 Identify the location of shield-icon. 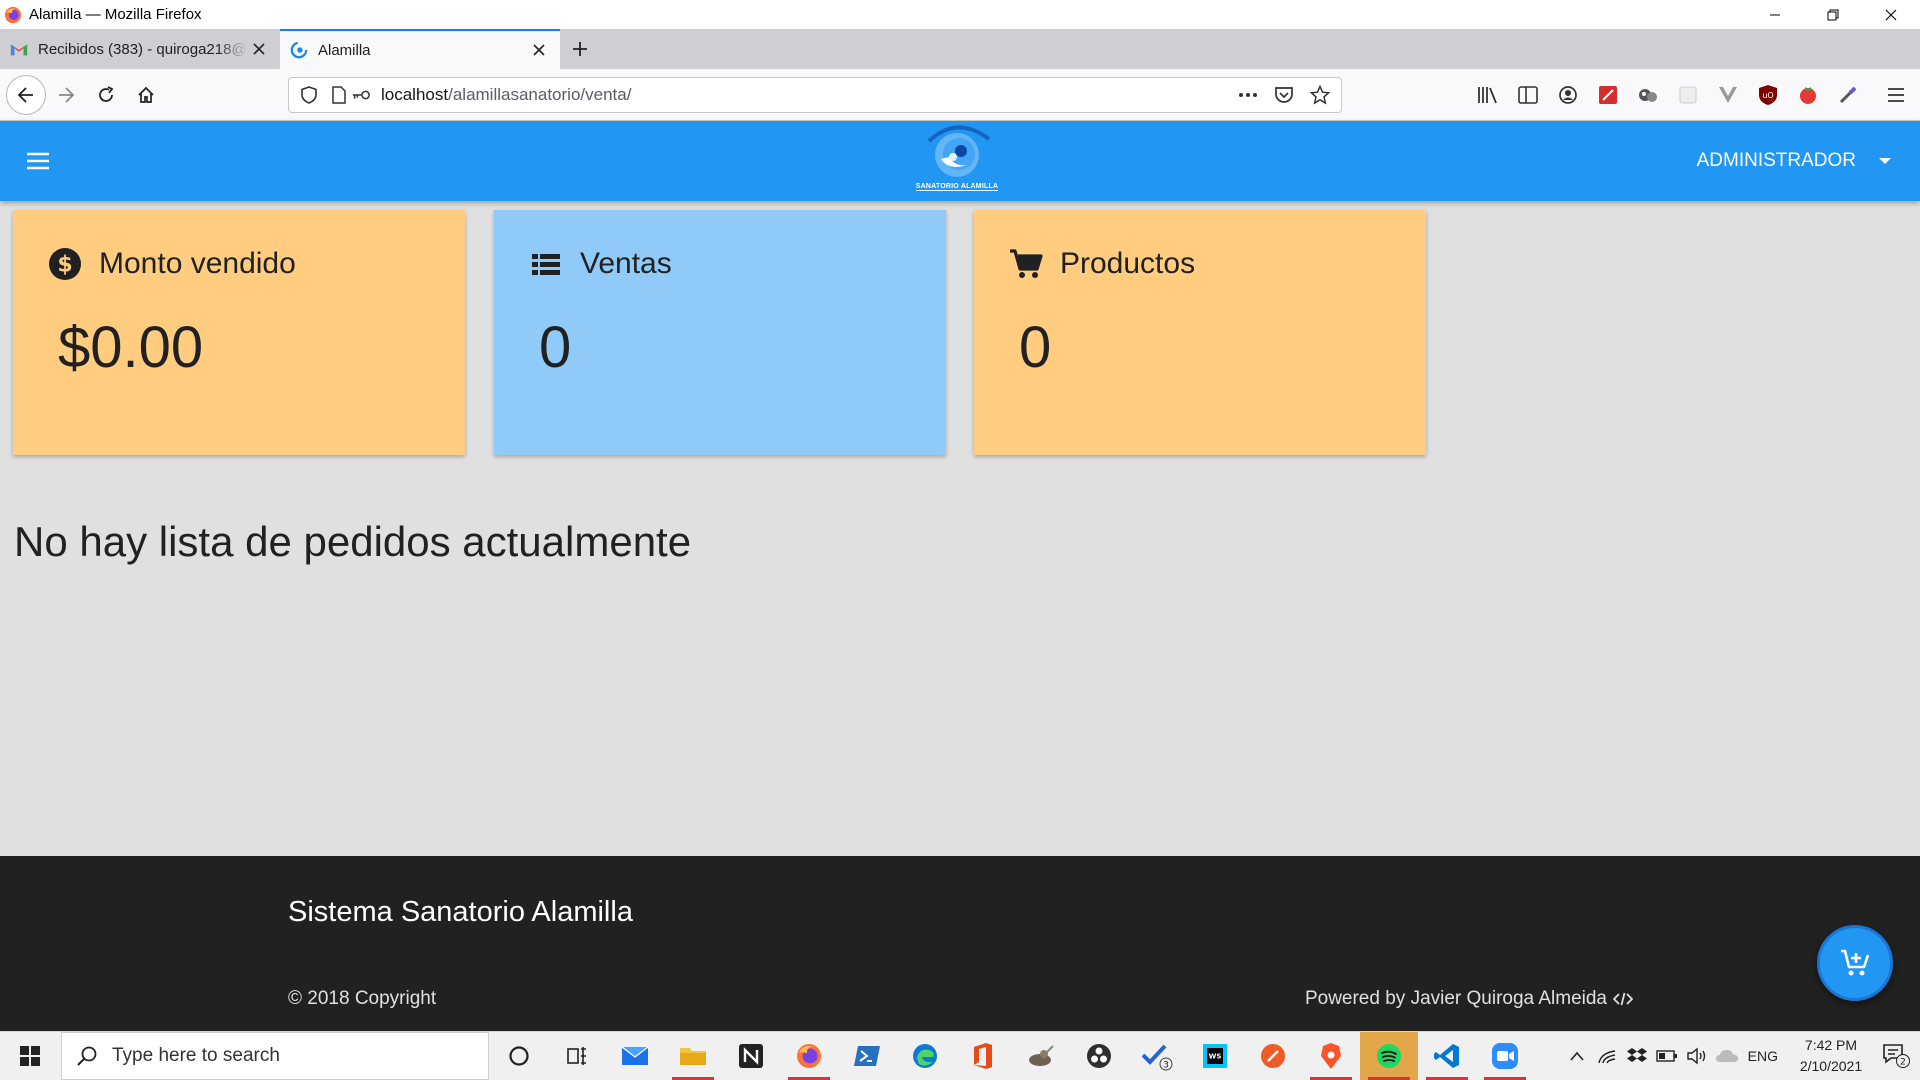
(309, 95).